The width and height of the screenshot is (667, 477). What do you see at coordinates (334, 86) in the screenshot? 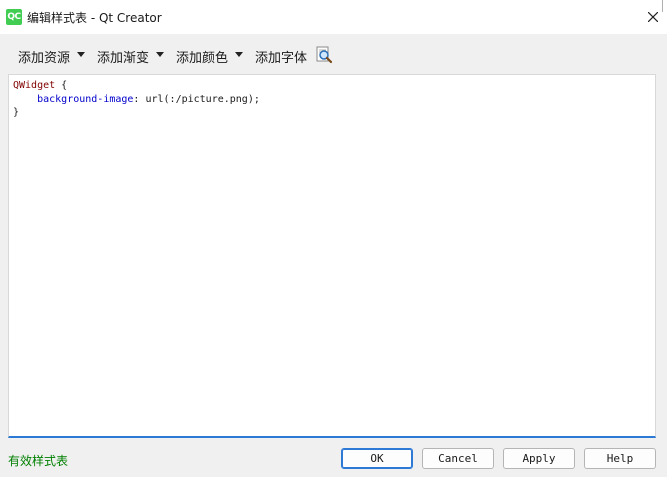
I see `code-line: QWidget {` at bounding box center [334, 86].